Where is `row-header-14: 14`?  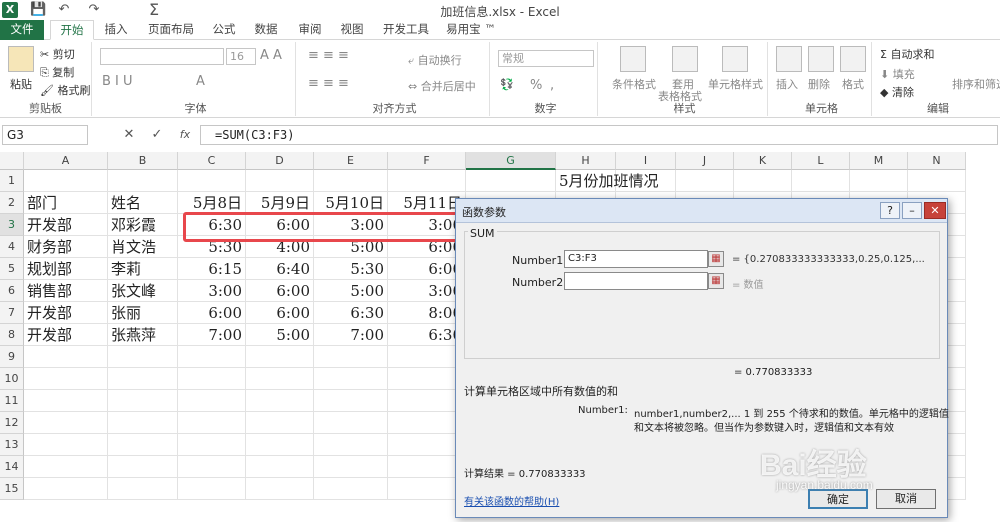 row-header-14: 14 is located at coordinates (12, 467).